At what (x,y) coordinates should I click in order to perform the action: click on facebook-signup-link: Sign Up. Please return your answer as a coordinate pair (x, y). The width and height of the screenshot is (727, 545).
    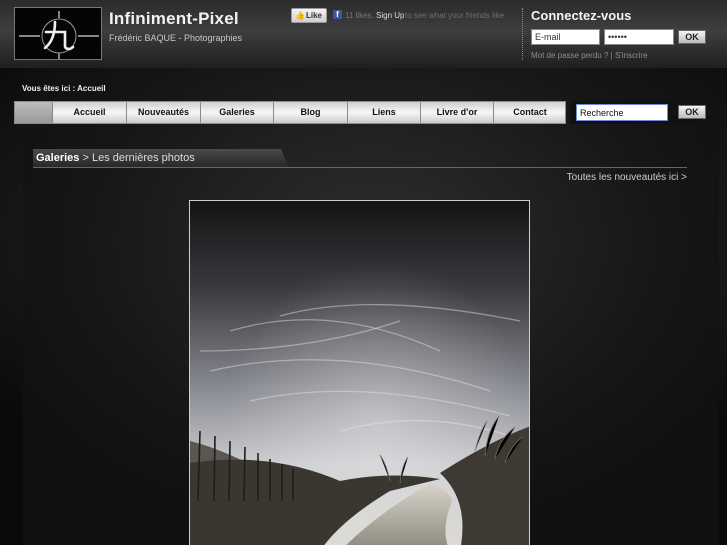
    Looking at the image, I should click on (390, 15).